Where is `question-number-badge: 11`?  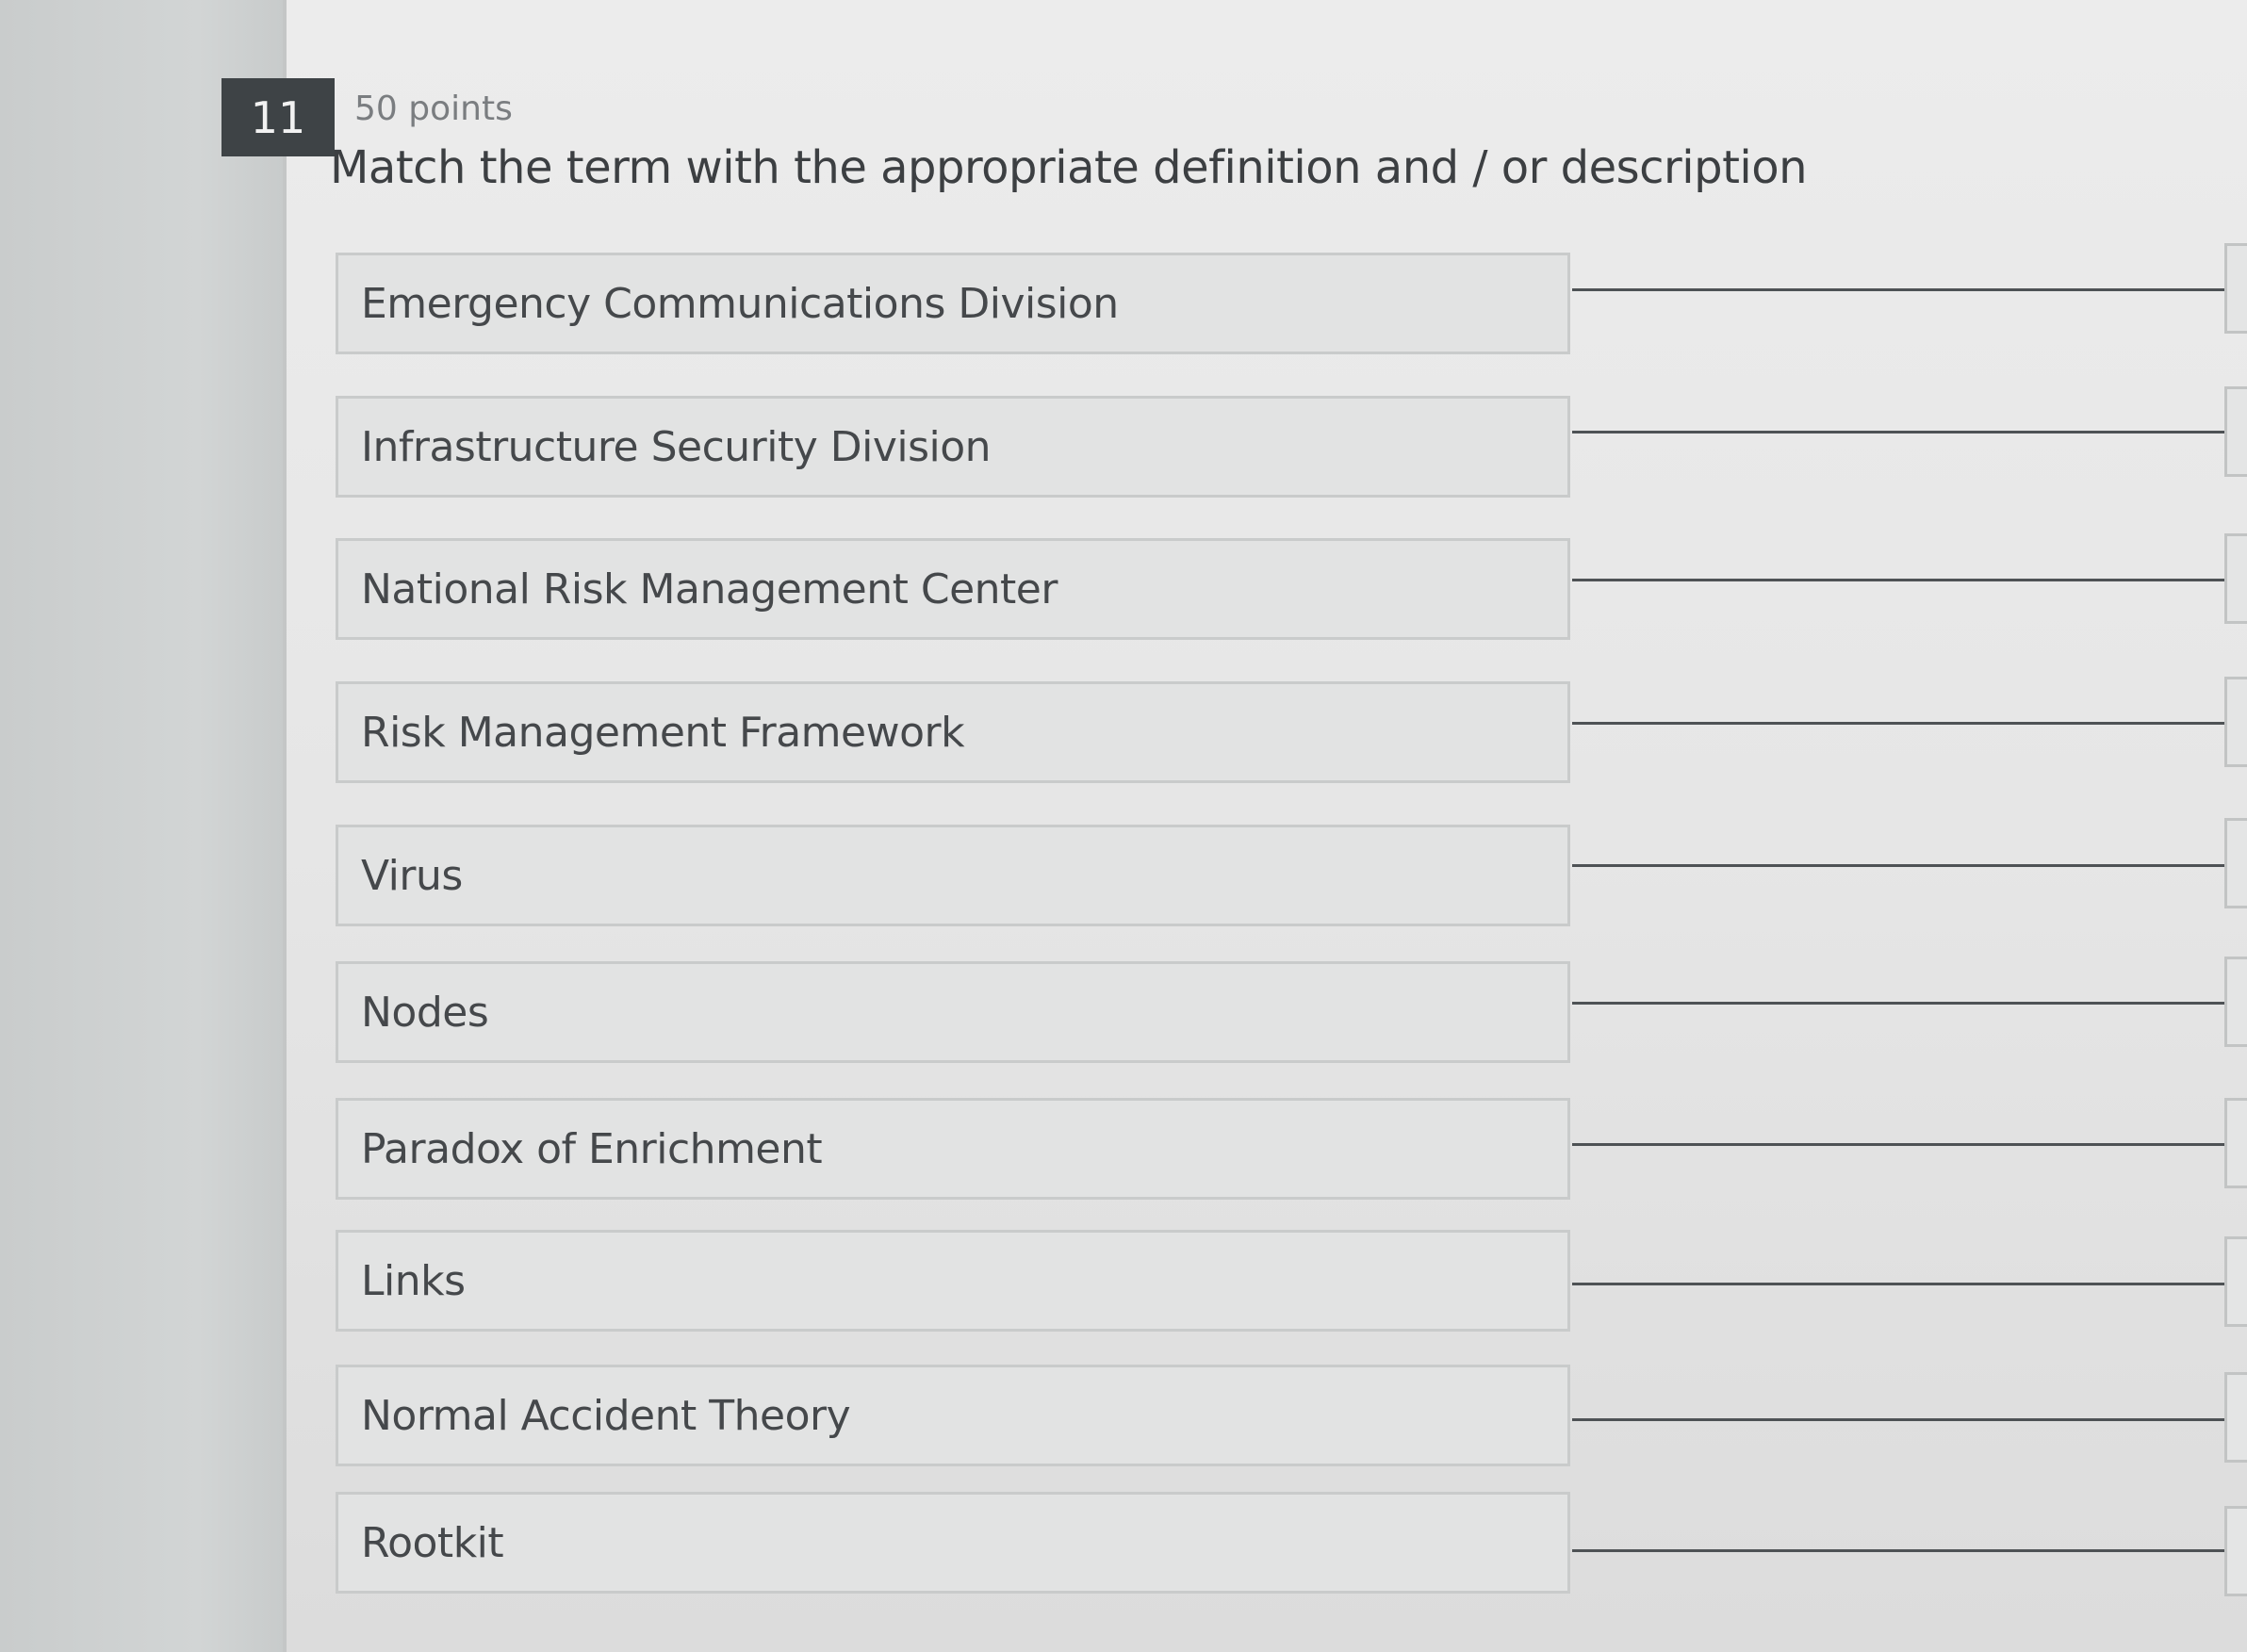
question-number-badge: 11 is located at coordinates (278, 117).